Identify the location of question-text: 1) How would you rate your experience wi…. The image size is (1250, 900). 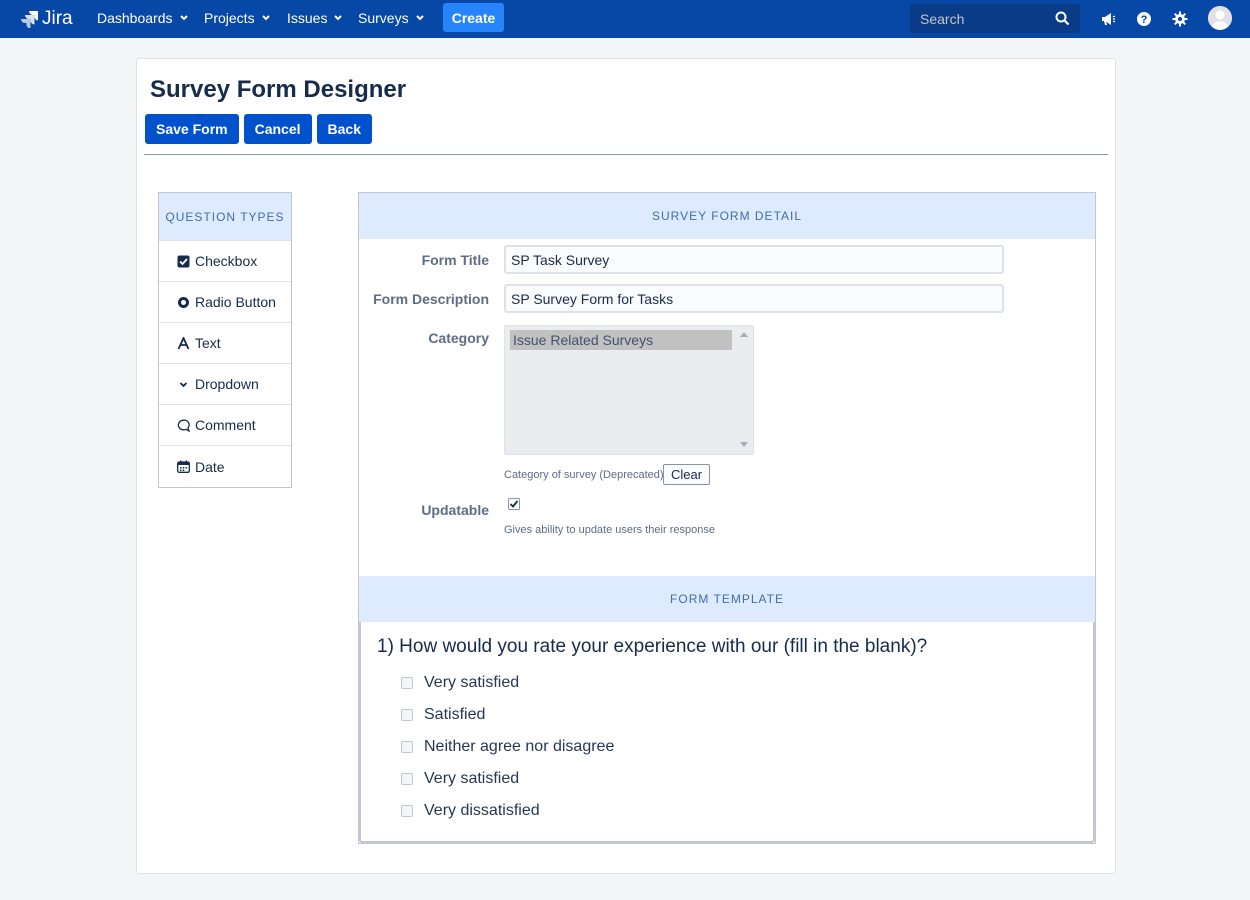
(652, 646).